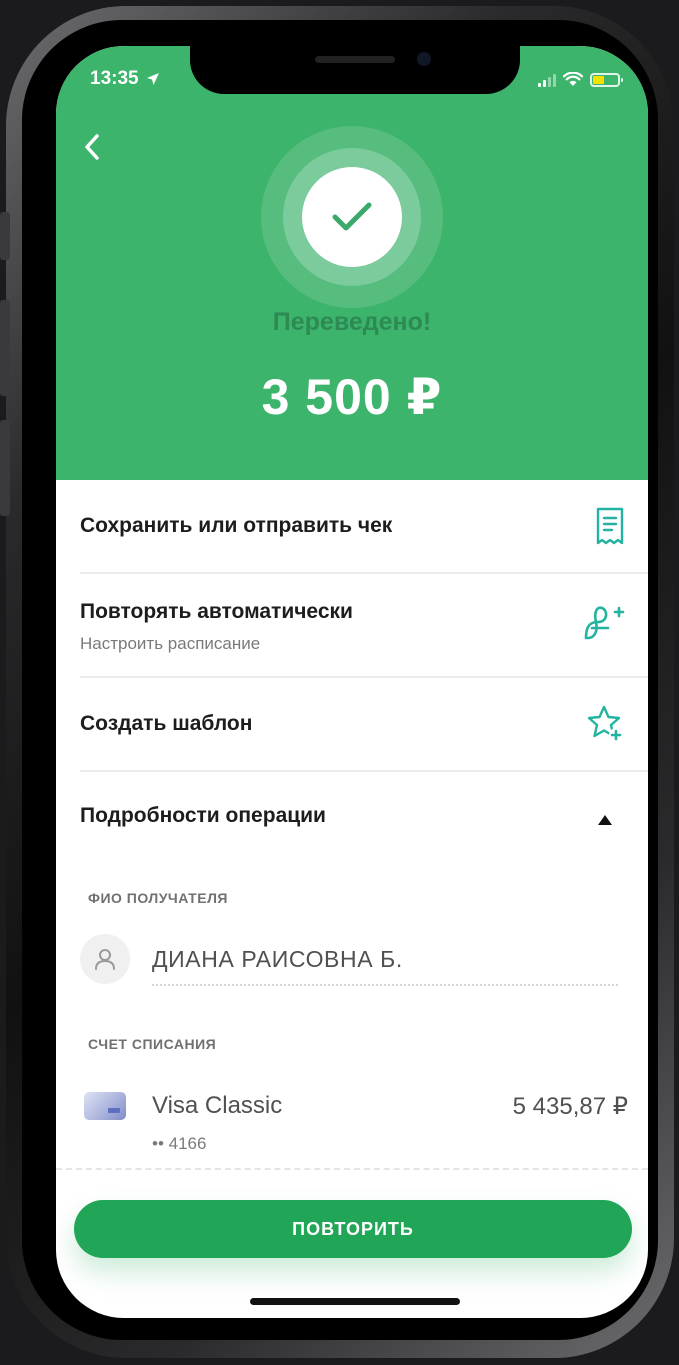  Describe the element at coordinates (152, 78) in the screenshot. I see `location-arrow-icon` at that location.